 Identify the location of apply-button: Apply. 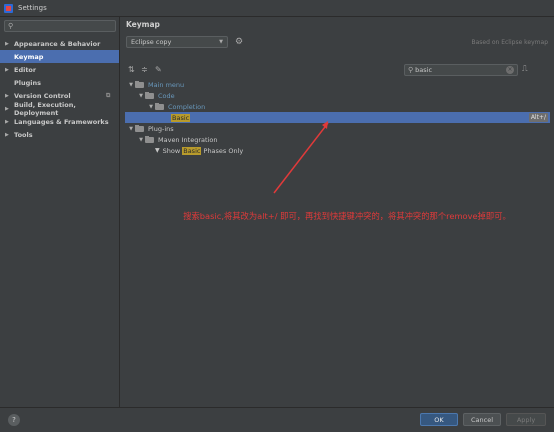
(526, 419).